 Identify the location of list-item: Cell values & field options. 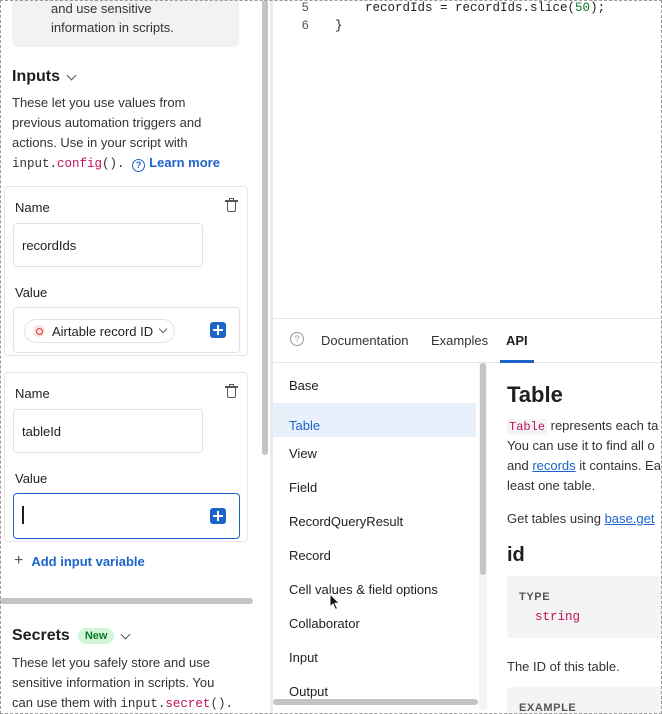
(374, 584).